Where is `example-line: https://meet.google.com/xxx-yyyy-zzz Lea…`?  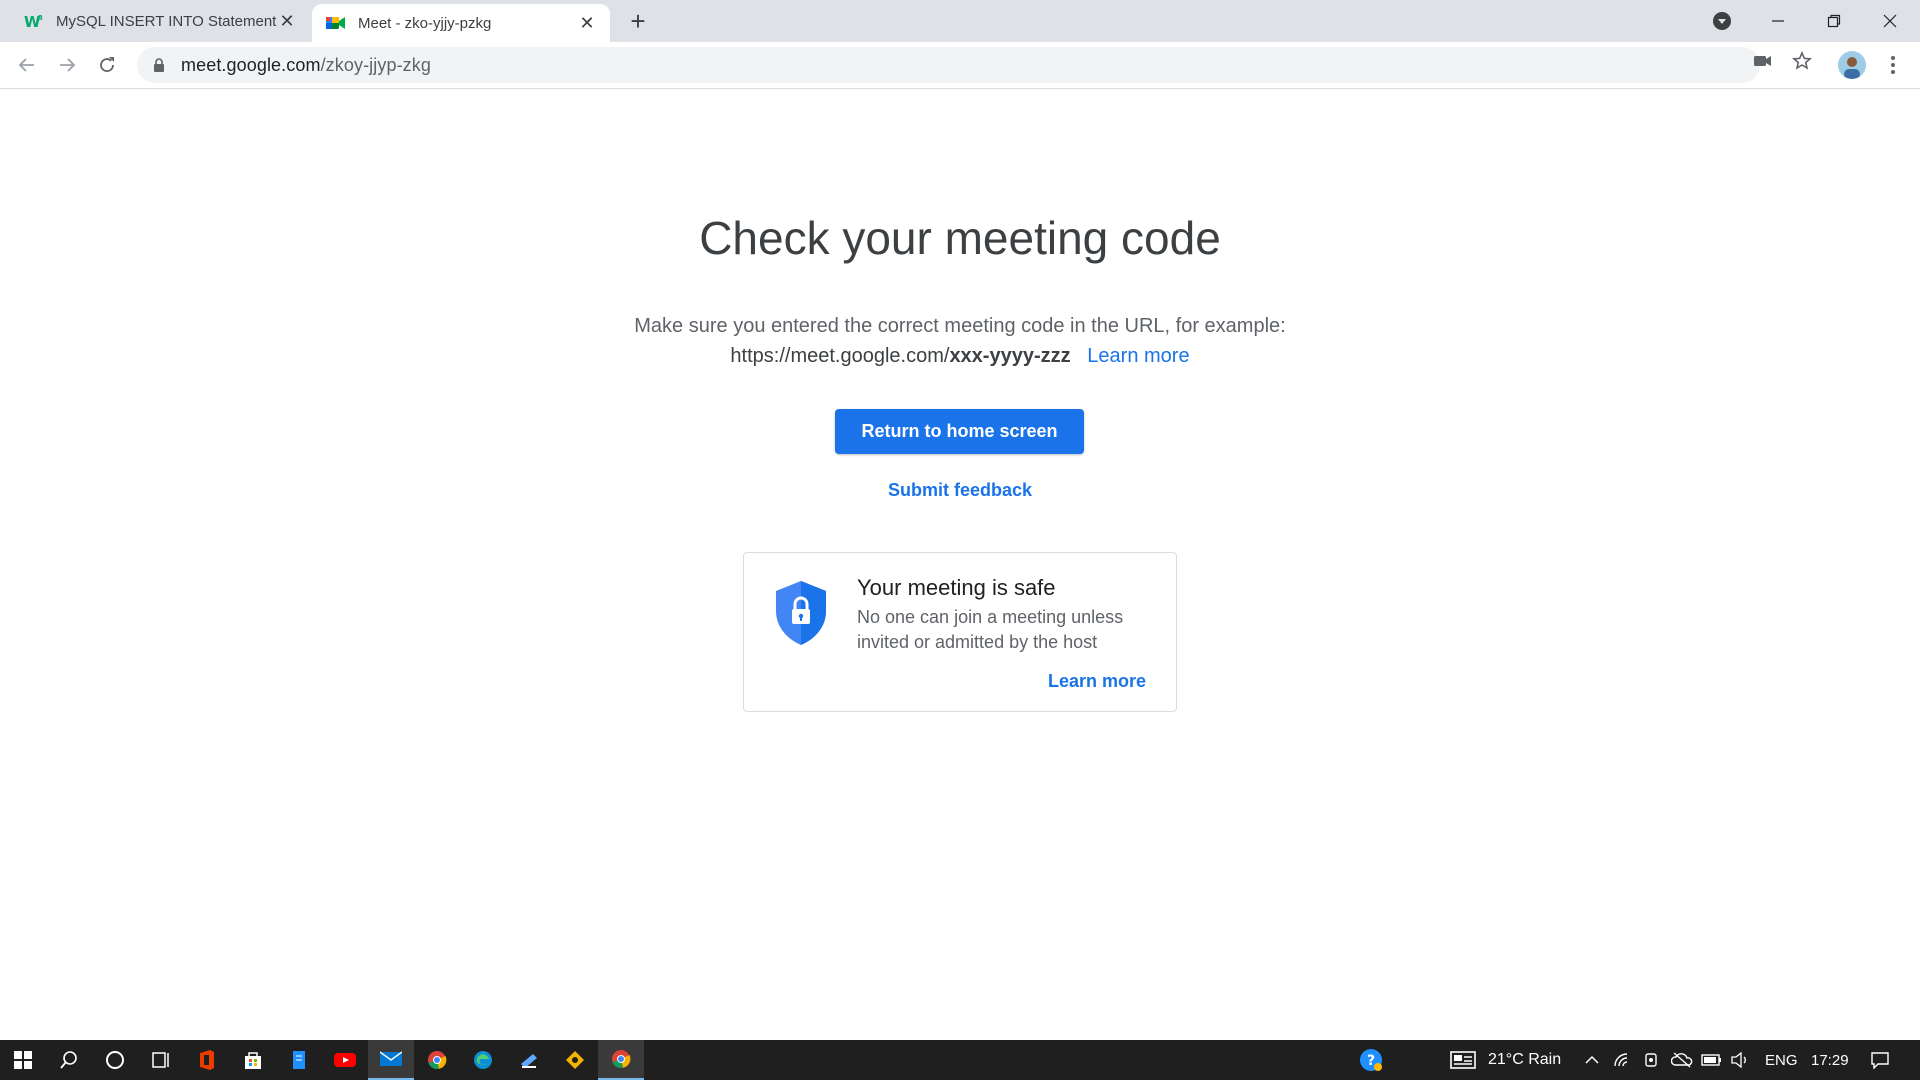
example-line: https://meet.google.com/xxx-yyyy-zzz Lea… is located at coordinates (960, 356).